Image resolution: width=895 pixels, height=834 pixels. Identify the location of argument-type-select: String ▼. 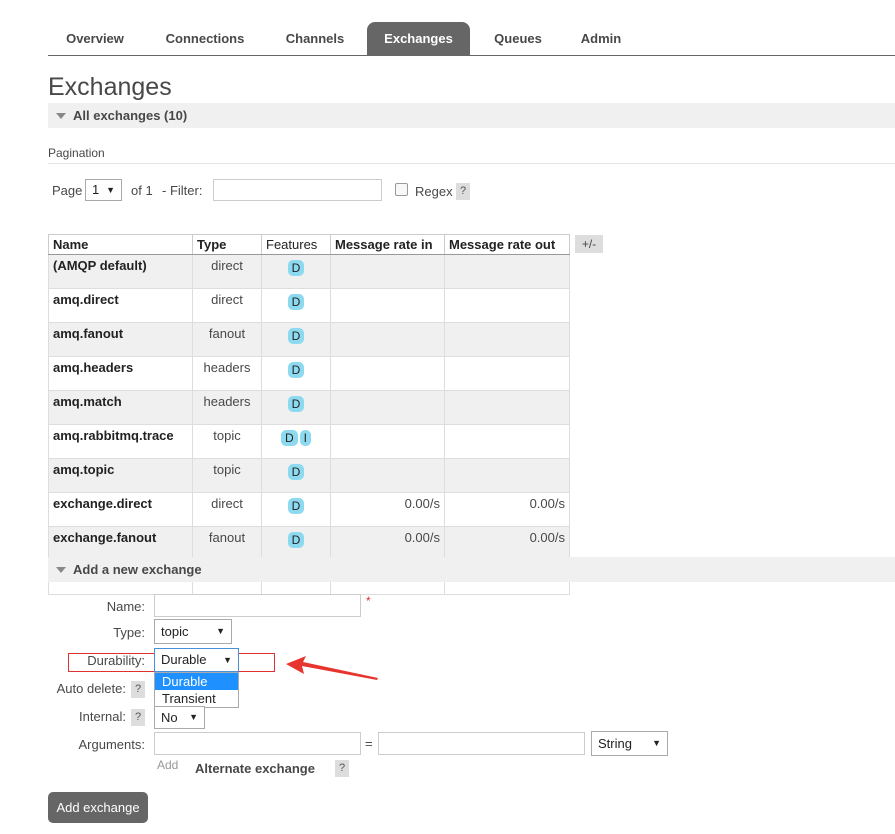
(629, 743).